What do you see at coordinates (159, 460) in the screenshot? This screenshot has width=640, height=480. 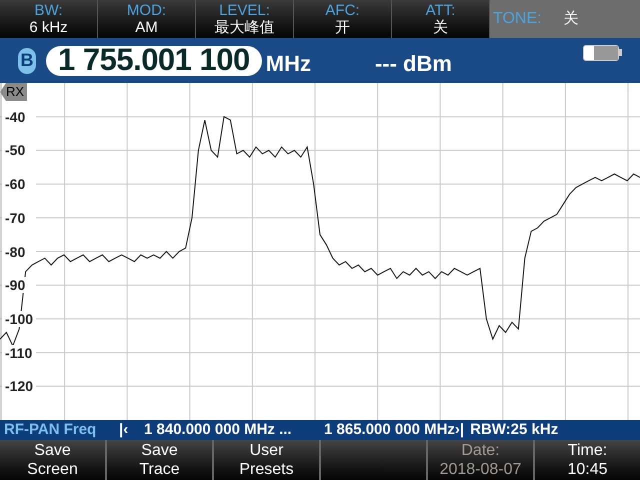 I see `softkey-button: Save Trace` at bounding box center [159, 460].